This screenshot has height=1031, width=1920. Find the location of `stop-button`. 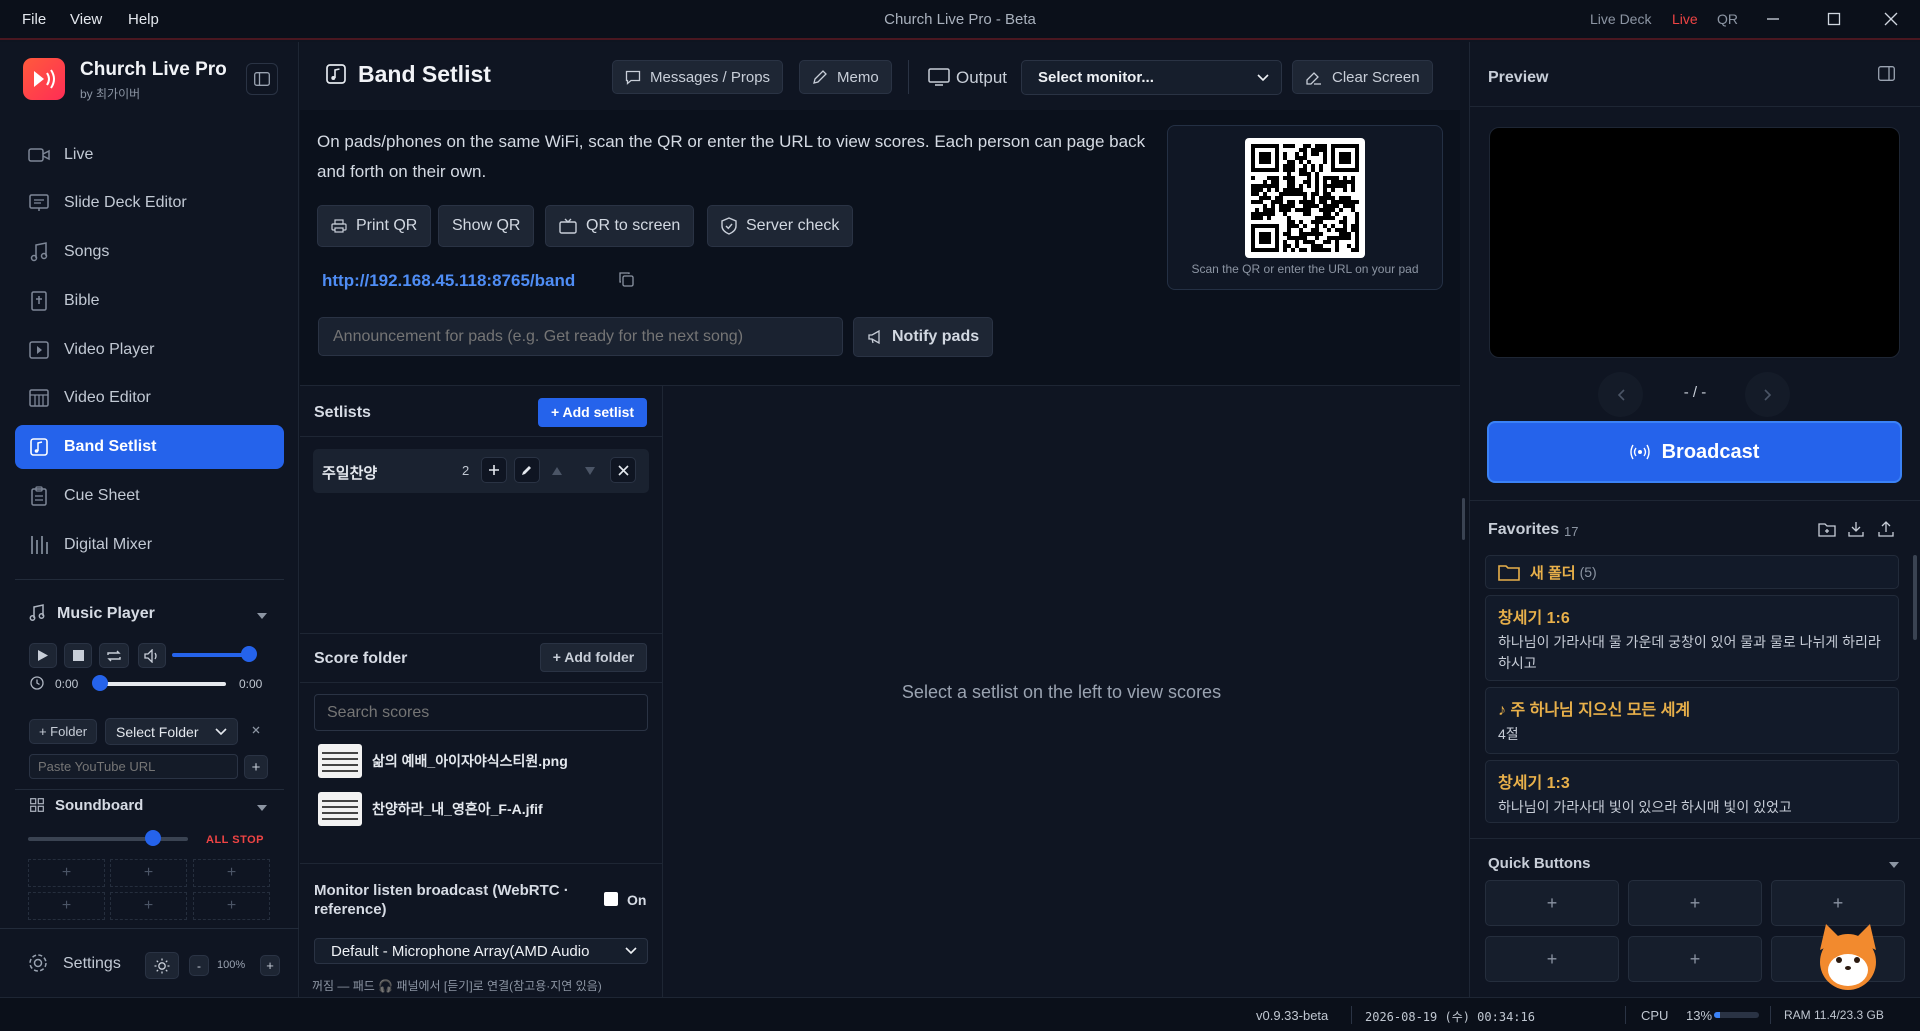

stop-button is located at coordinates (78, 655).